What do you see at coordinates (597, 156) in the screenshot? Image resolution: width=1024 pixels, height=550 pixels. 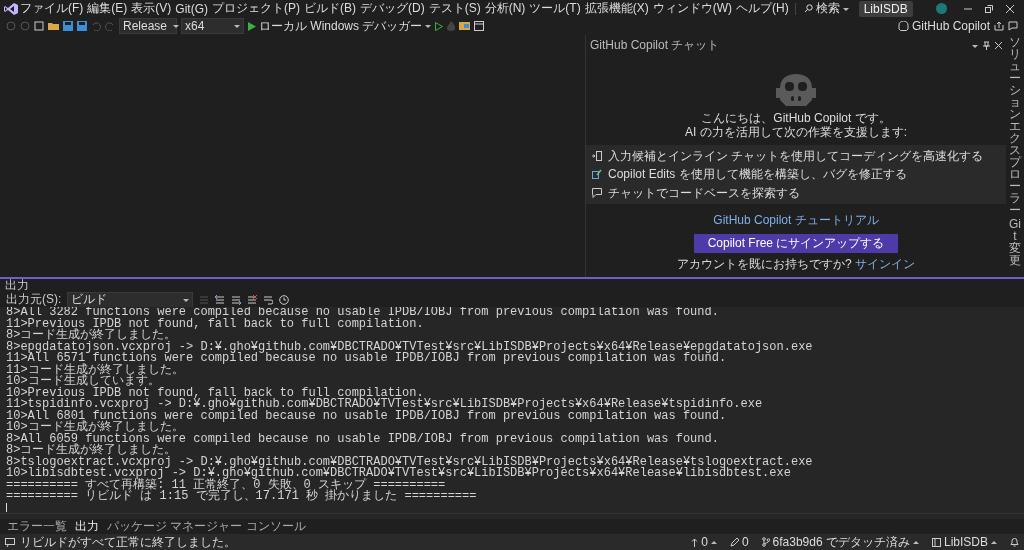 I see `inline-suggest-icon` at bounding box center [597, 156].